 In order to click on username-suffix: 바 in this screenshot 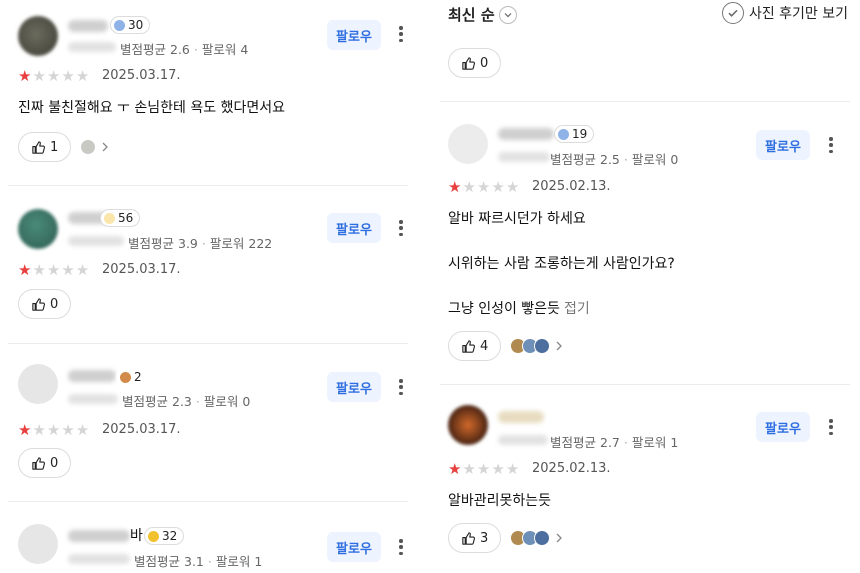, I will do `click(136, 536)`.